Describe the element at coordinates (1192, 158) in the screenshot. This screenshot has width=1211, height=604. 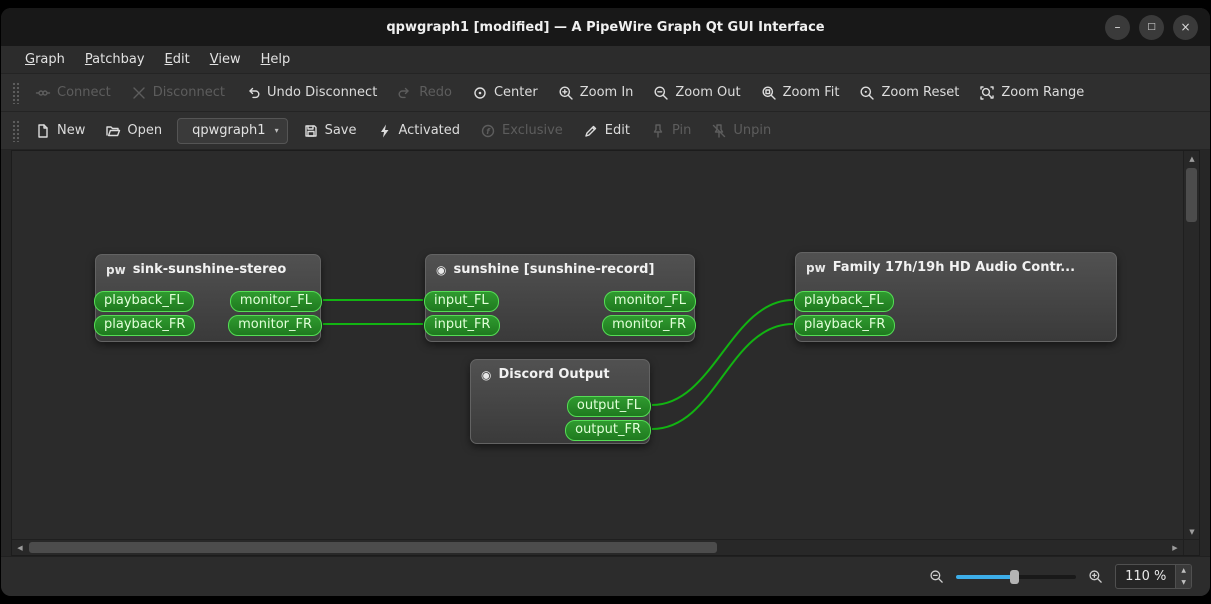
I see `scroll-up-icon: ▲` at that location.